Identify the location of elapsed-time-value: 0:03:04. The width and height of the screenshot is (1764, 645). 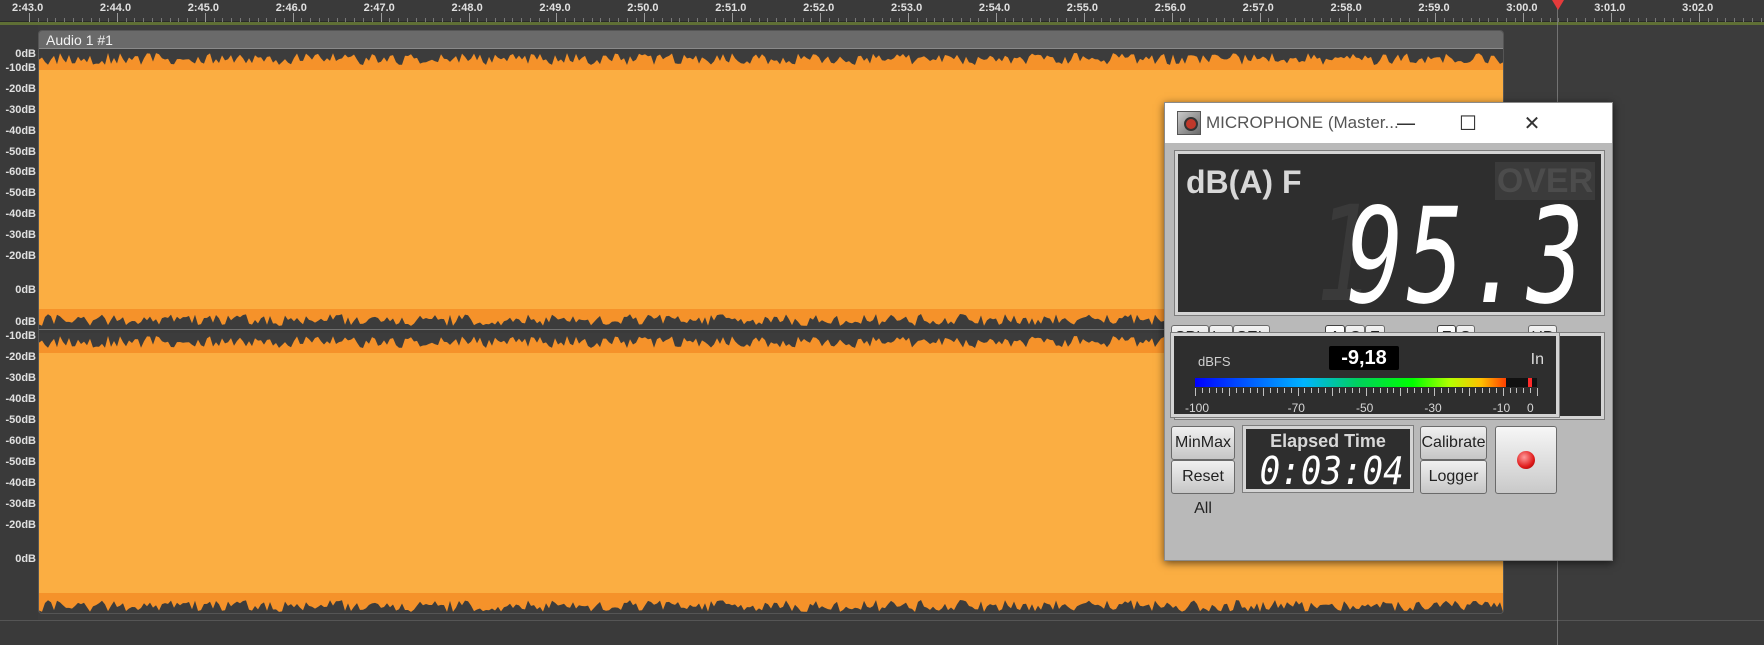
(1331, 471).